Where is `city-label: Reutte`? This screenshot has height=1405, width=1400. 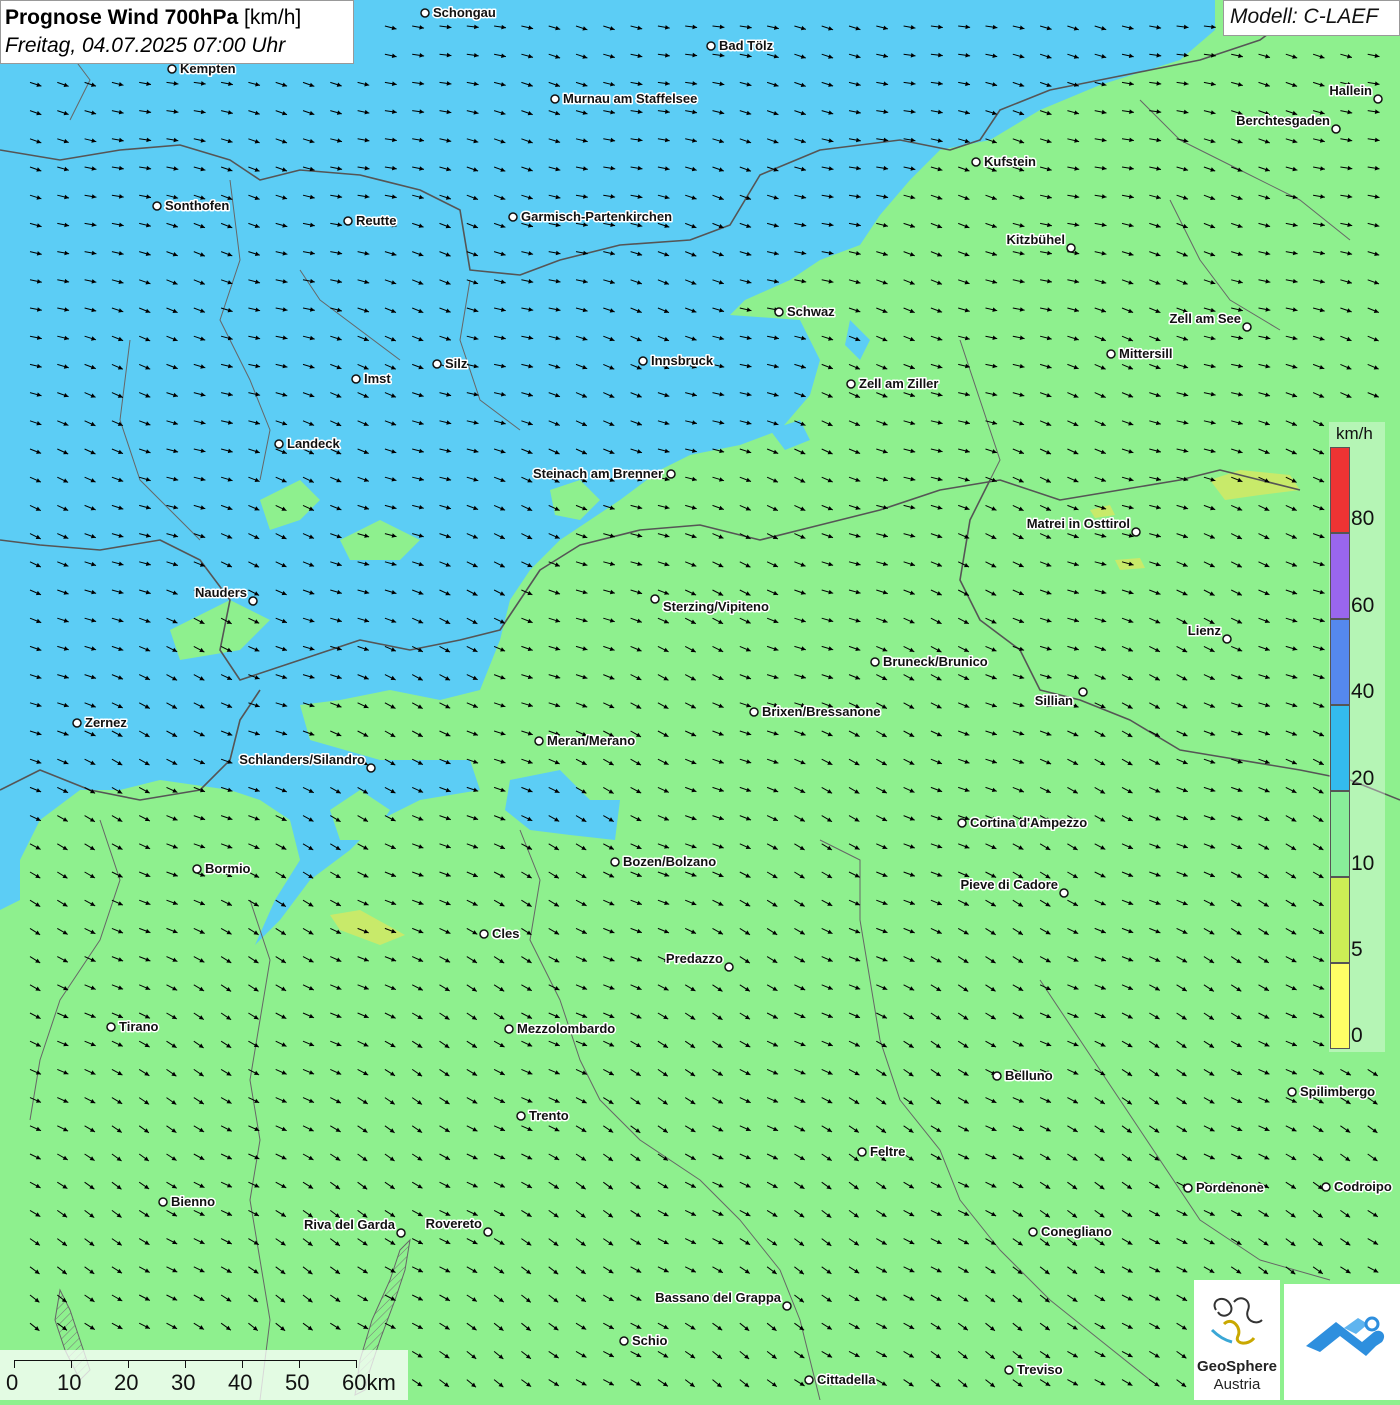 city-label: Reutte is located at coordinates (376, 220).